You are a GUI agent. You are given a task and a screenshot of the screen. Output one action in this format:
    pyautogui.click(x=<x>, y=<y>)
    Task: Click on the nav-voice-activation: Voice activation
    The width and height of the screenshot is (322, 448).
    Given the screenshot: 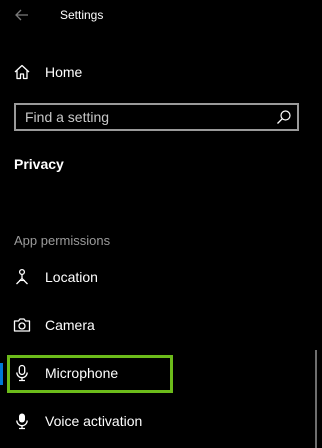 What is the action you would take?
    pyautogui.click(x=155, y=421)
    